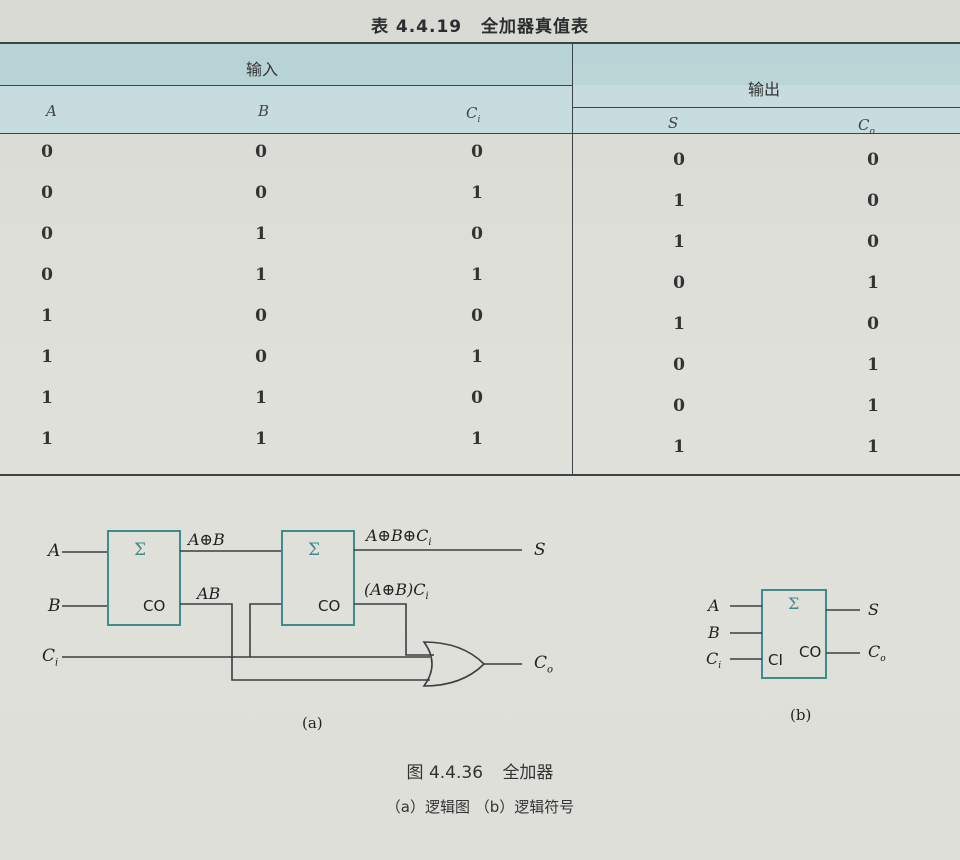 This screenshot has width=960, height=860. What do you see at coordinates (714, 660) in the screenshot?
I see `symbol-label-ci: Ci` at bounding box center [714, 660].